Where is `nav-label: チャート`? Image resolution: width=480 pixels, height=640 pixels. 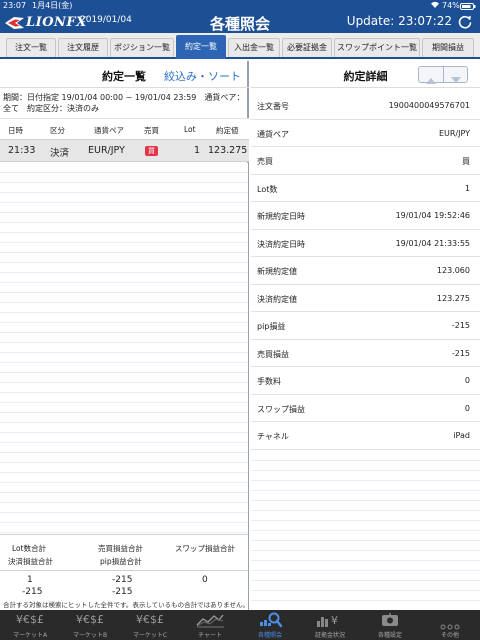
nav-label: チャート is located at coordinates (210, 635).